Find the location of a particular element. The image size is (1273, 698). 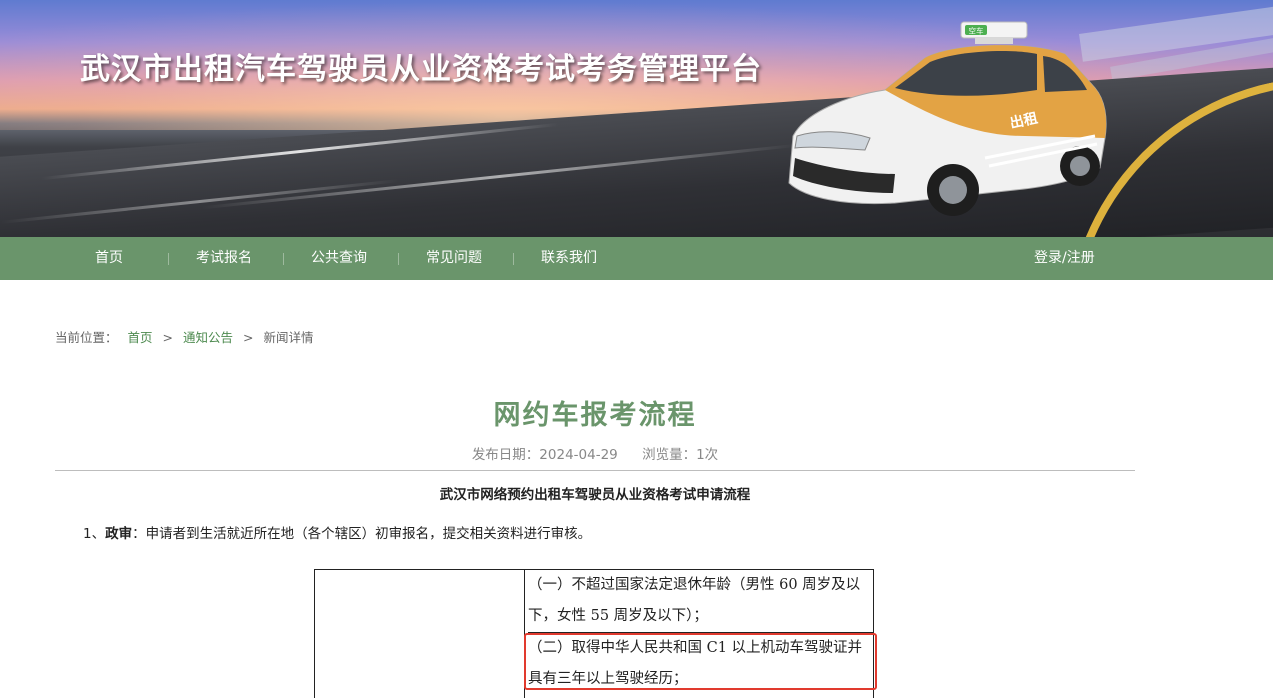

breadcrumb-prefix: 当前位置： is located at coordinates (86, 337).